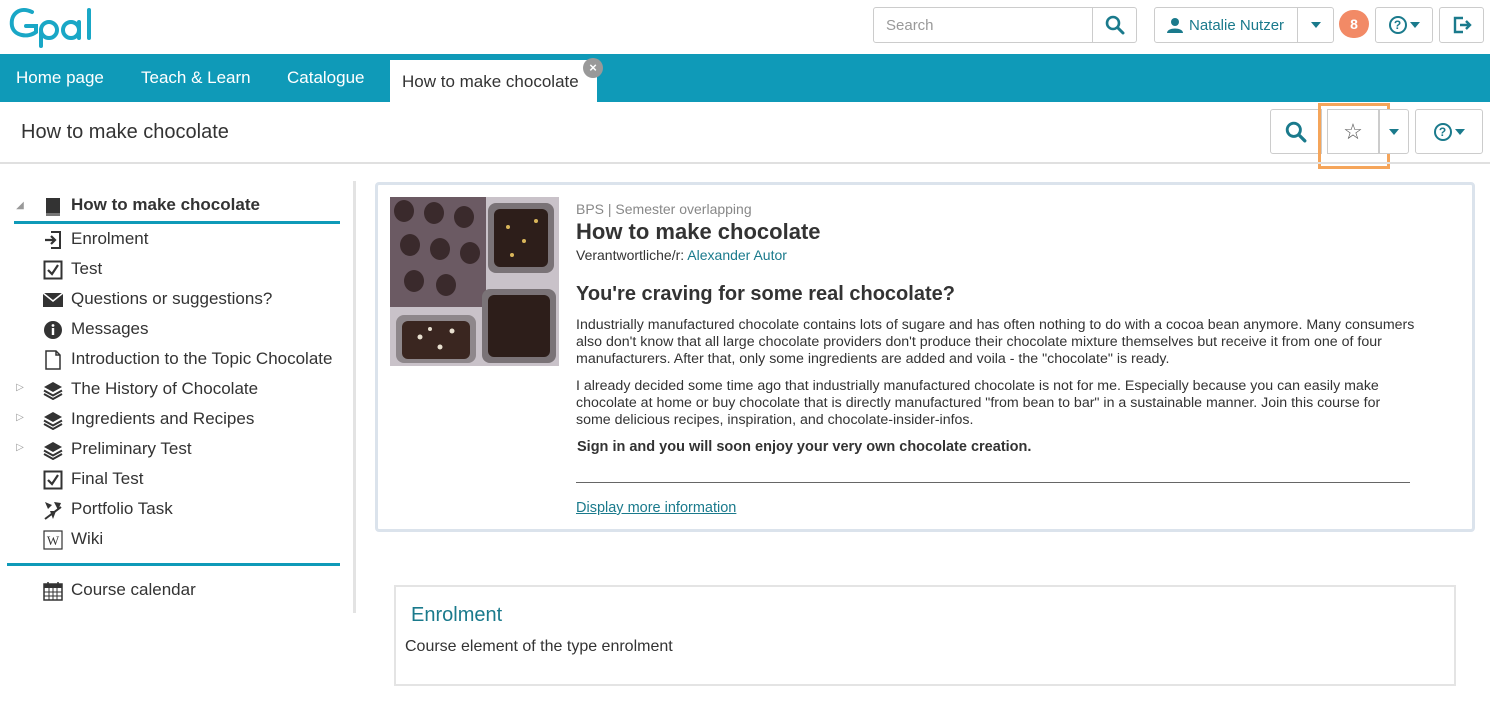 The height and width of the screenshot is (702, 1490). What do you see at coordinates (354, 397) in the screenshot?
I see `sidebar-separator` at bounding box center [354, 397].